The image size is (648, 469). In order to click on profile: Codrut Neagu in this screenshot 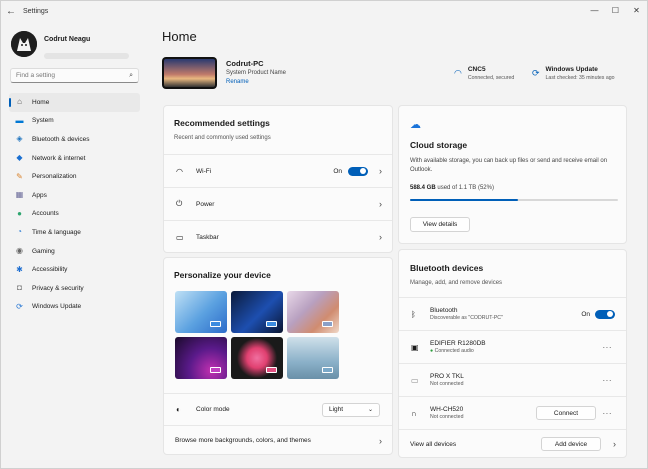, I will do `click(70, 45)`.